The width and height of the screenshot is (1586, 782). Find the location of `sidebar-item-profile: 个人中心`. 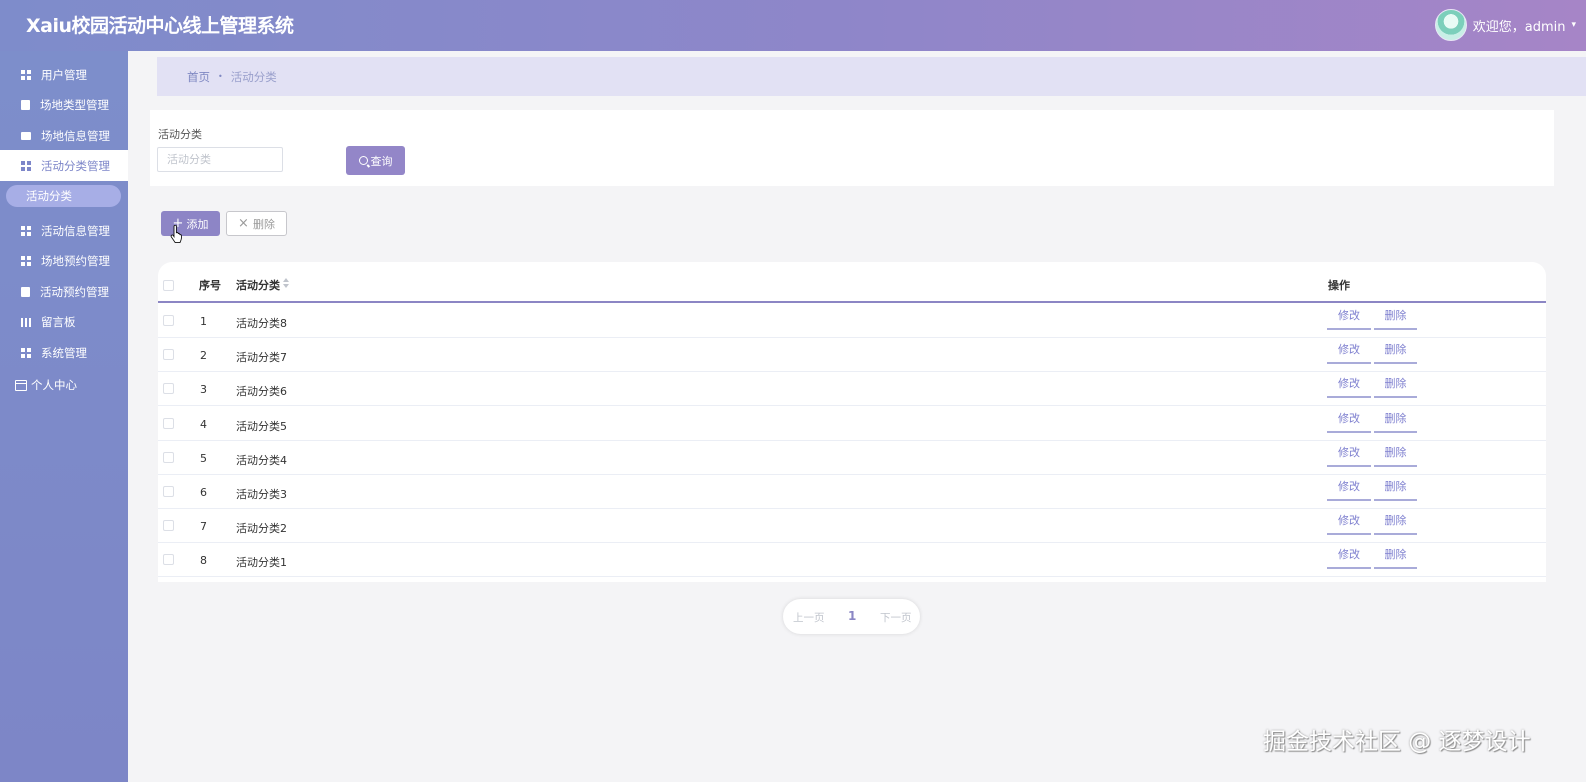

sidebar-item-profile: 个人中心 is located at coordinates (46, 385).